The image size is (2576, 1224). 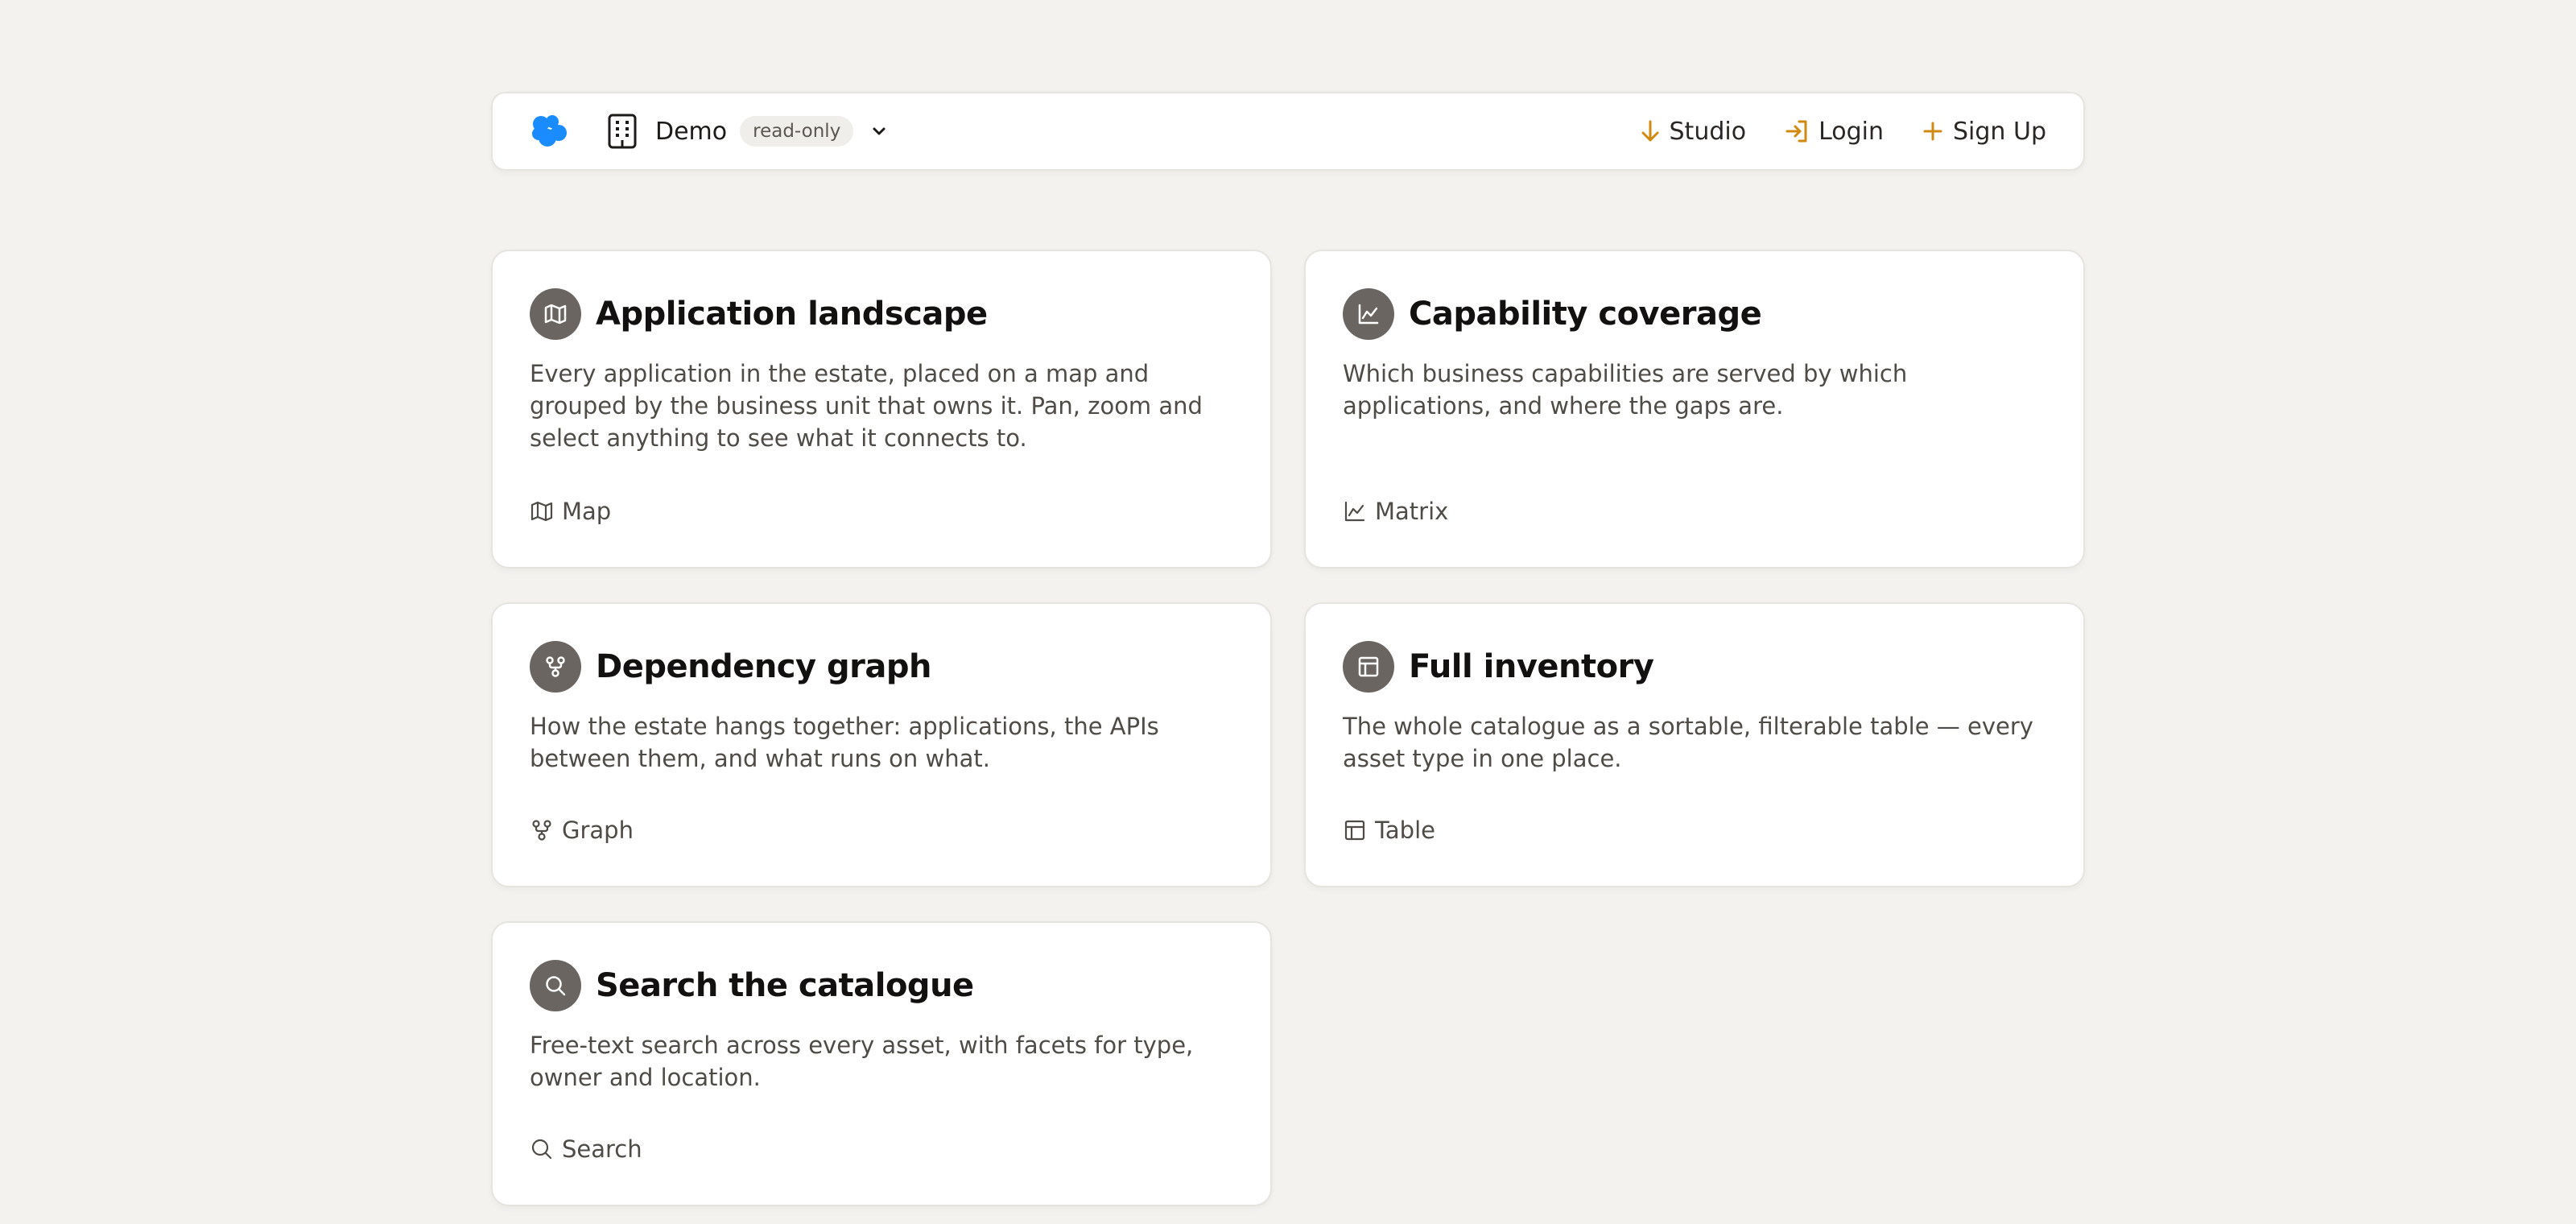 I want to click on sign-up-label: Sign Up, so click(x=1999, y=131).